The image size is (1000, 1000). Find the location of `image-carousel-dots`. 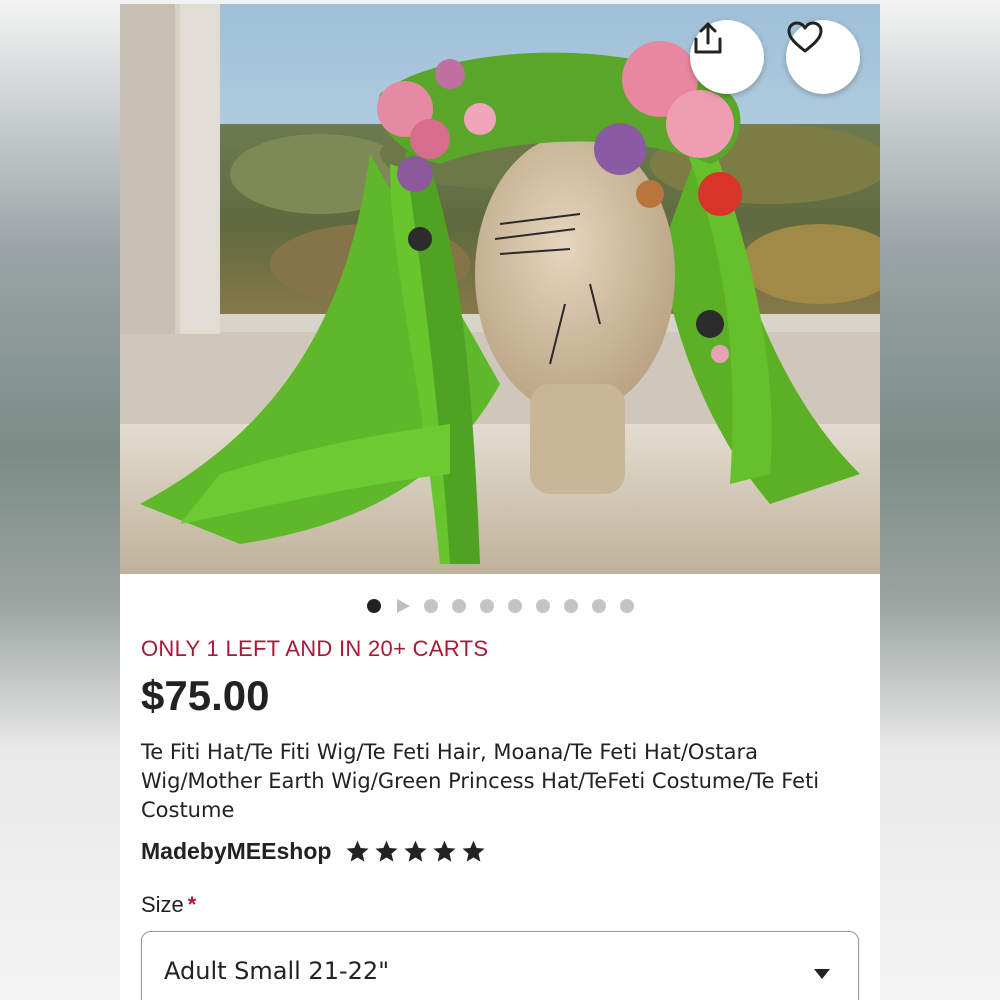

image-carousel-dots is located at coordinates (500, 606).